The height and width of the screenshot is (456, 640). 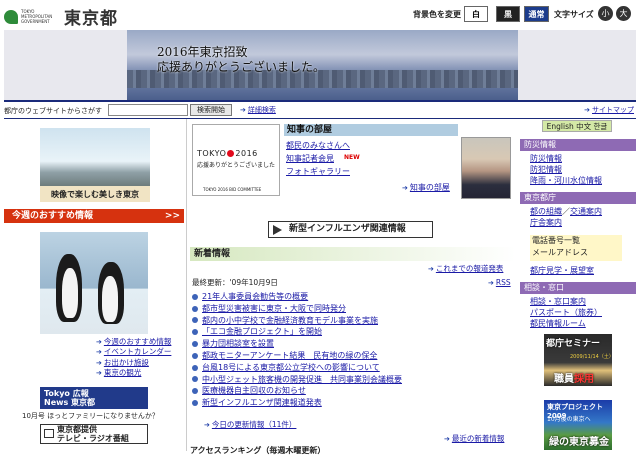 I want to click on bg-white-button: 白, so click(x=476, y=14).